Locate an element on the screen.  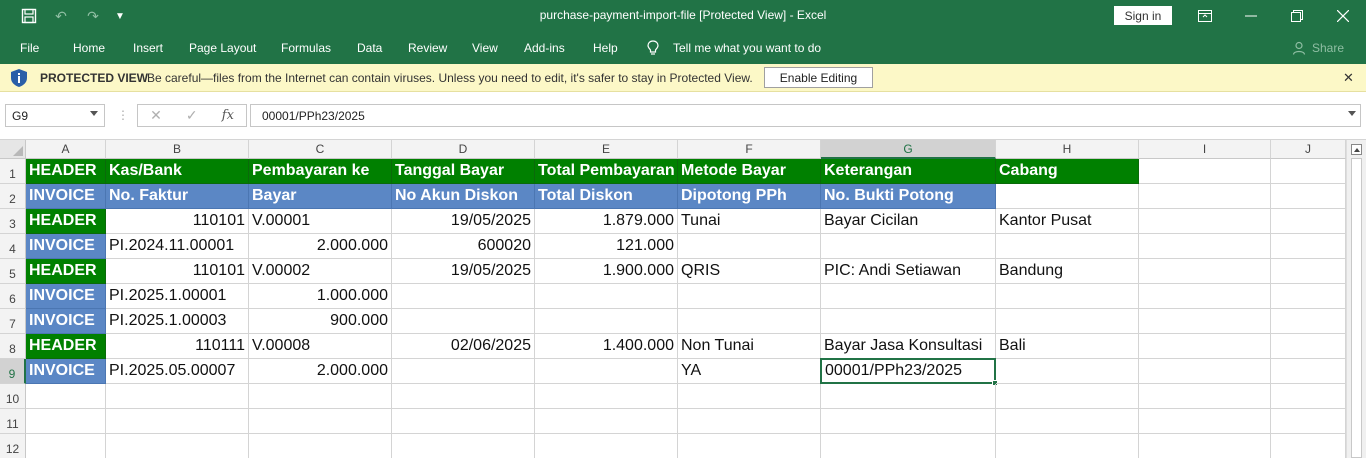
cell-i8 is located at coordinates (1205, 346).